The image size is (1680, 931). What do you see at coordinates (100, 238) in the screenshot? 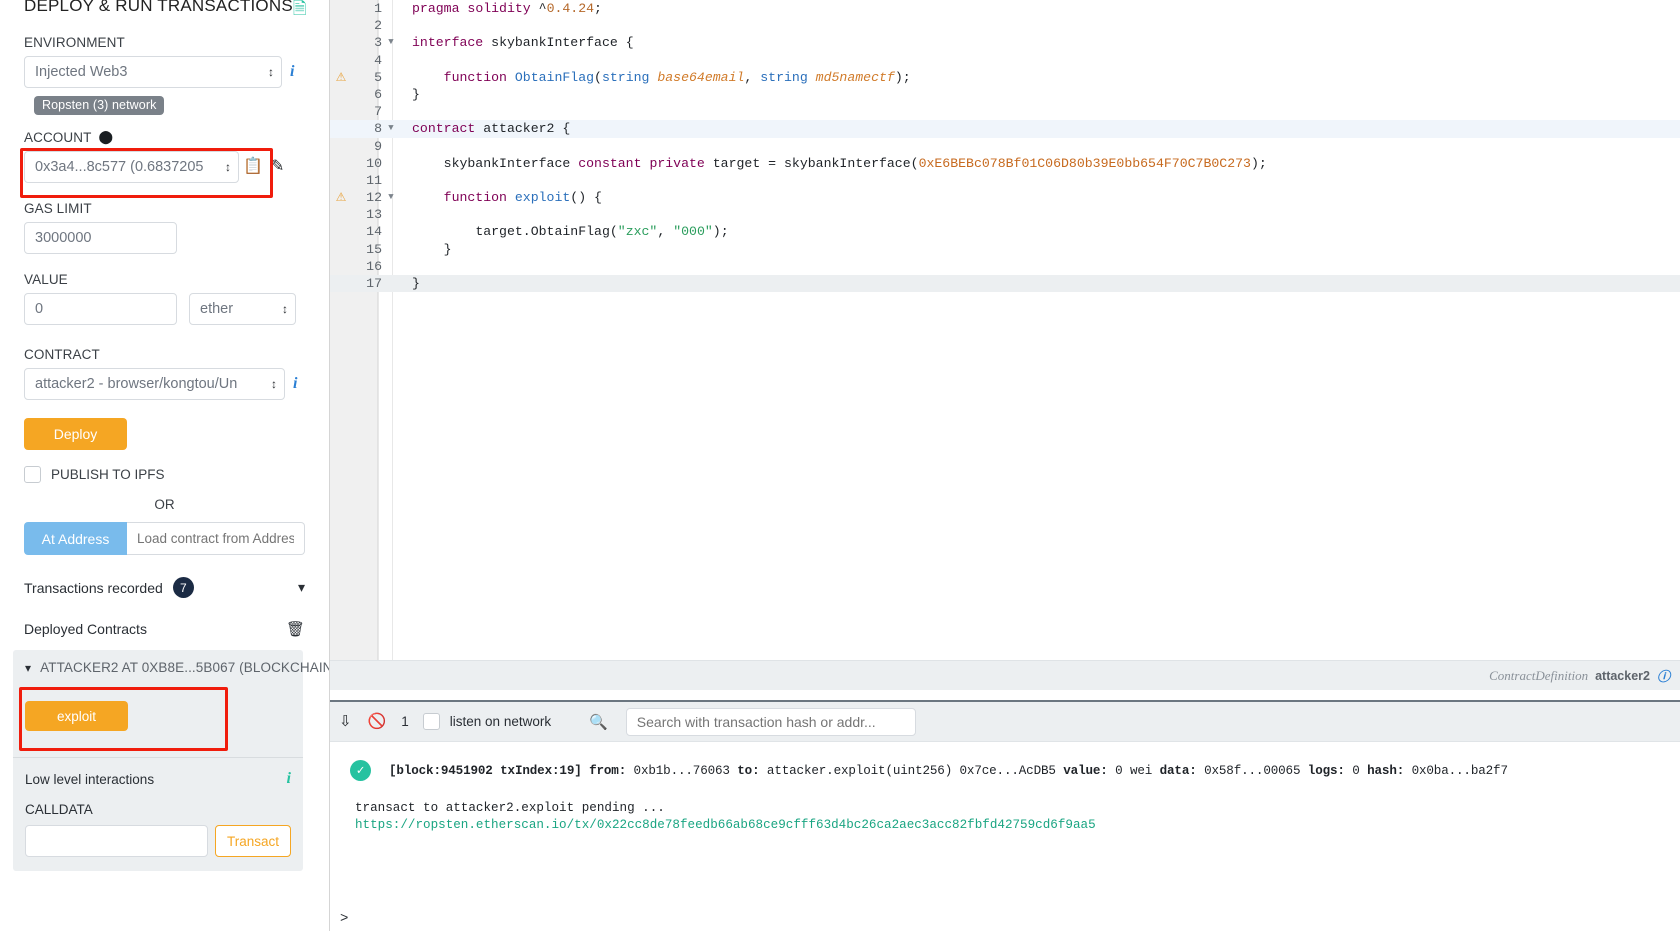
I see `gas-limit-input` at bounding box center [100, 238].